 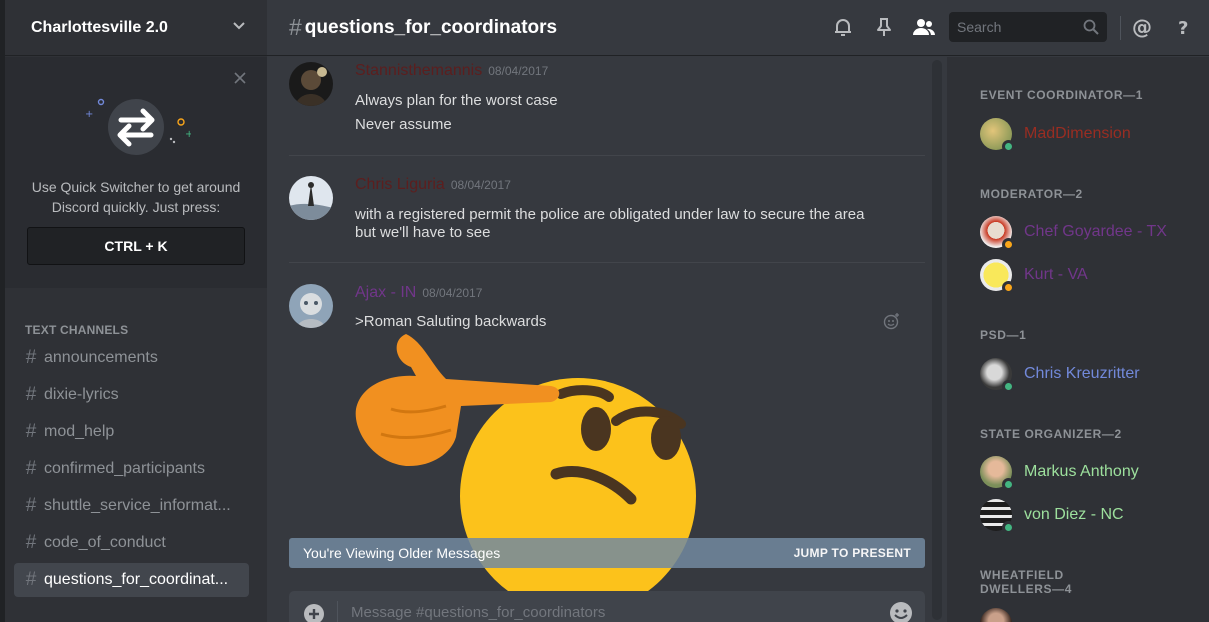 What do you see at coordinates (99, 27) in the screenshot?
I see `server-name: Charlottesville 2.0` at bounding box center [99, 27].